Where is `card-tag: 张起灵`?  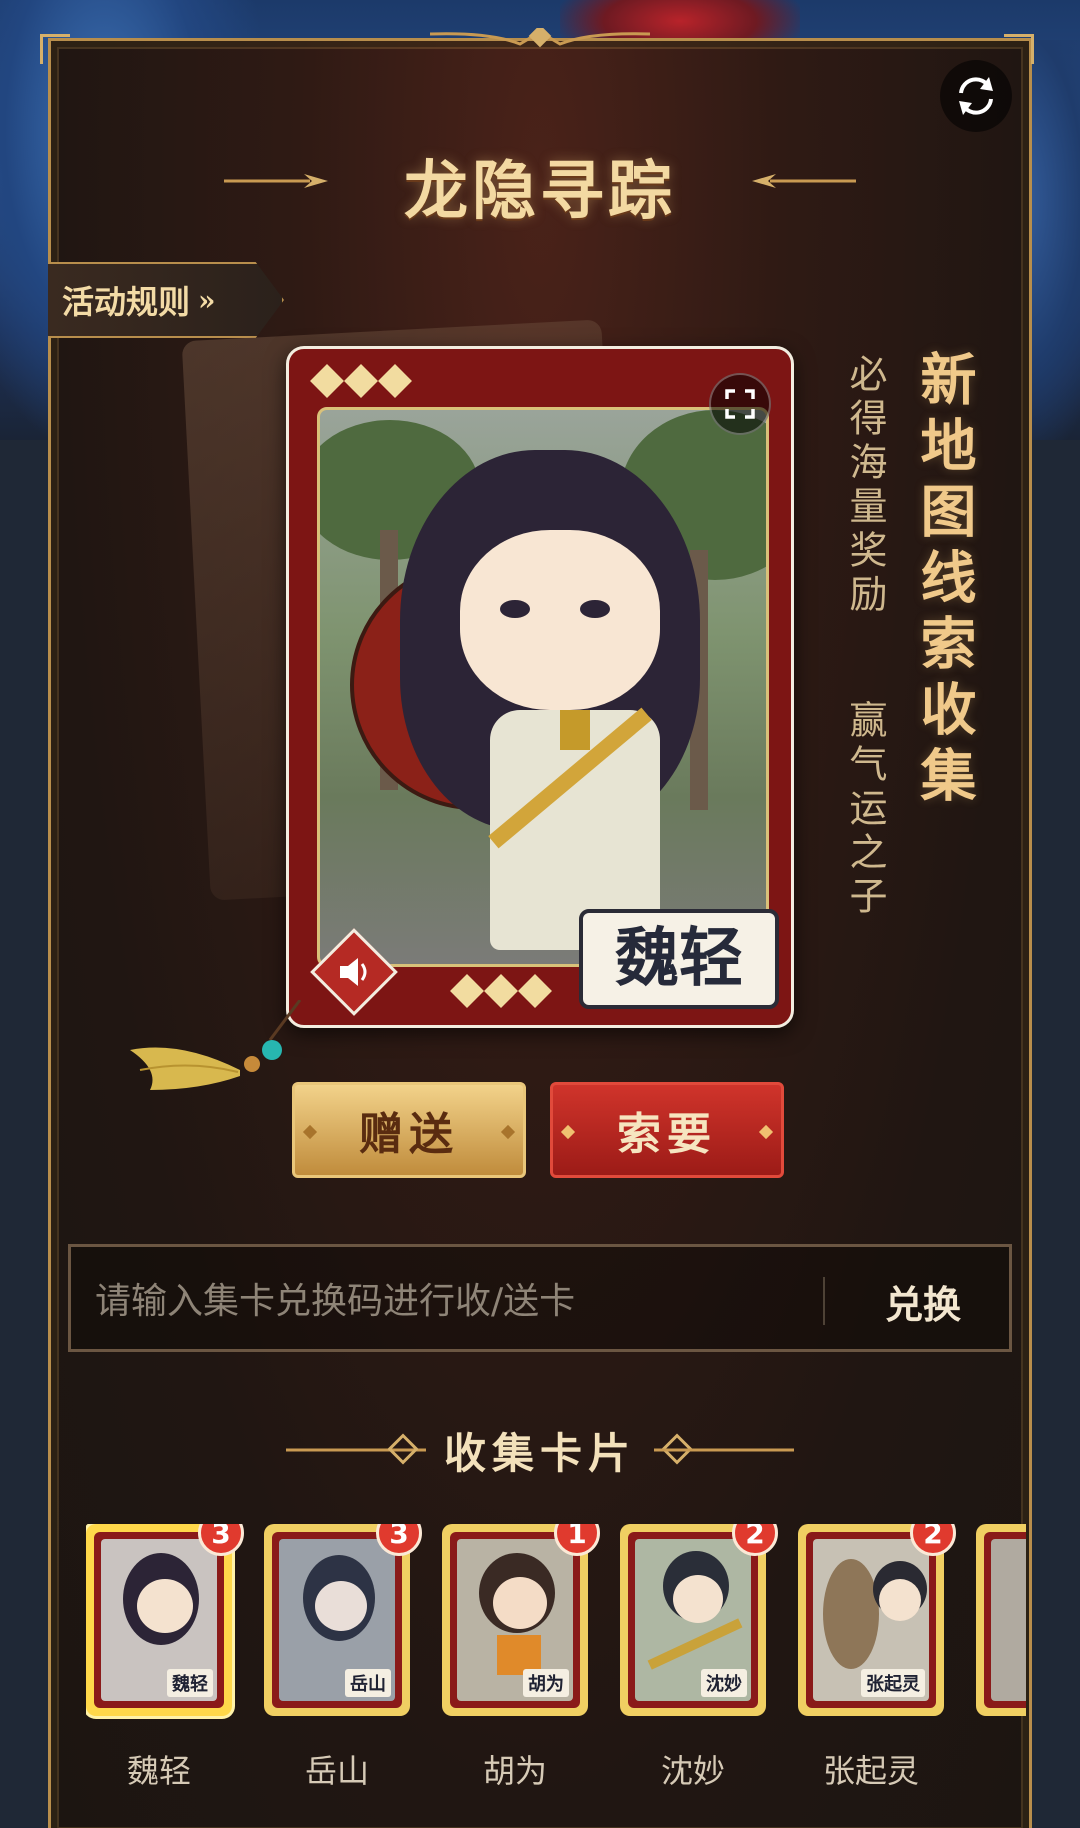
card-tag: 张起灵 is located at coordinates (893, 1683).